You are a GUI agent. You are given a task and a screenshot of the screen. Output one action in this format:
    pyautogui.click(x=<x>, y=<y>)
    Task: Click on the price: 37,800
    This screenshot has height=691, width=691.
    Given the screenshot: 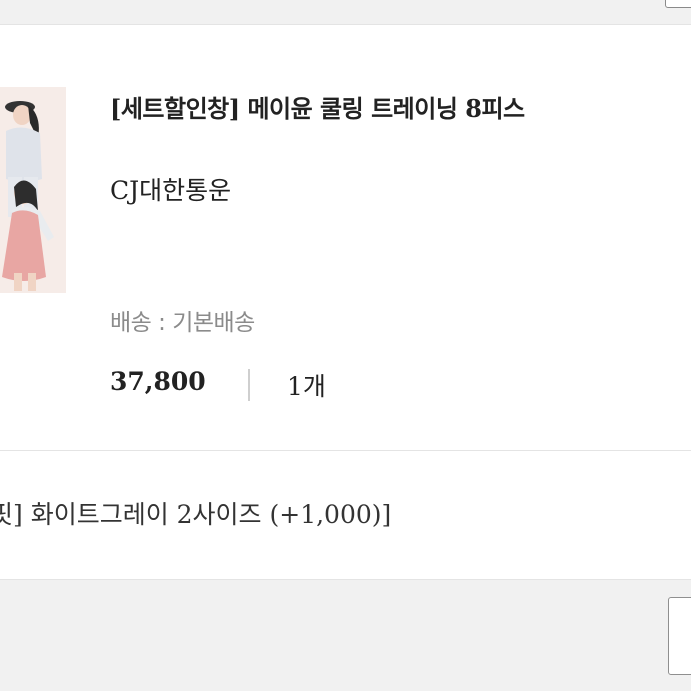 What is the action you would take?
    pyautogui.click(x=158, y=381)
    